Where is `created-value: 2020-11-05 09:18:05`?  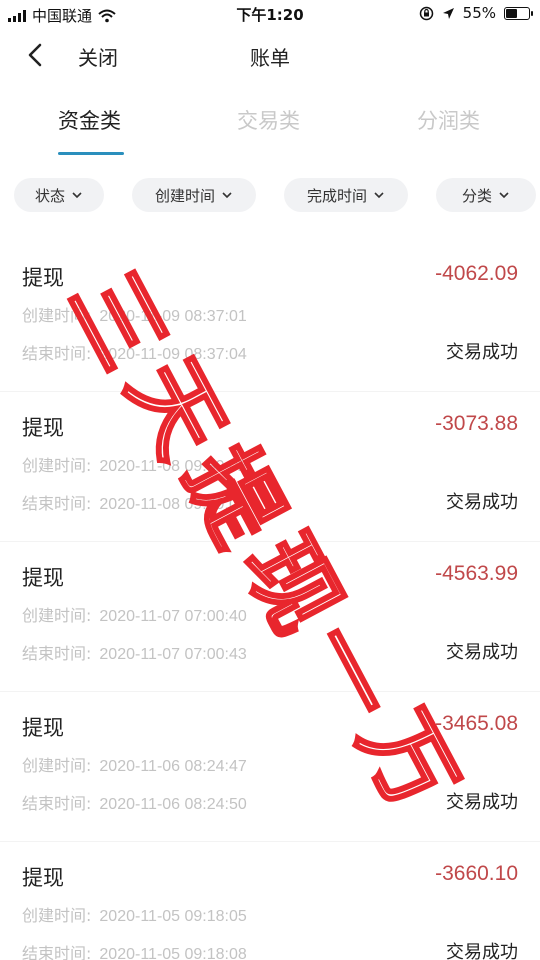 created-value: 2020-11-05 09:18:05 is located at coordinates (173, 916).